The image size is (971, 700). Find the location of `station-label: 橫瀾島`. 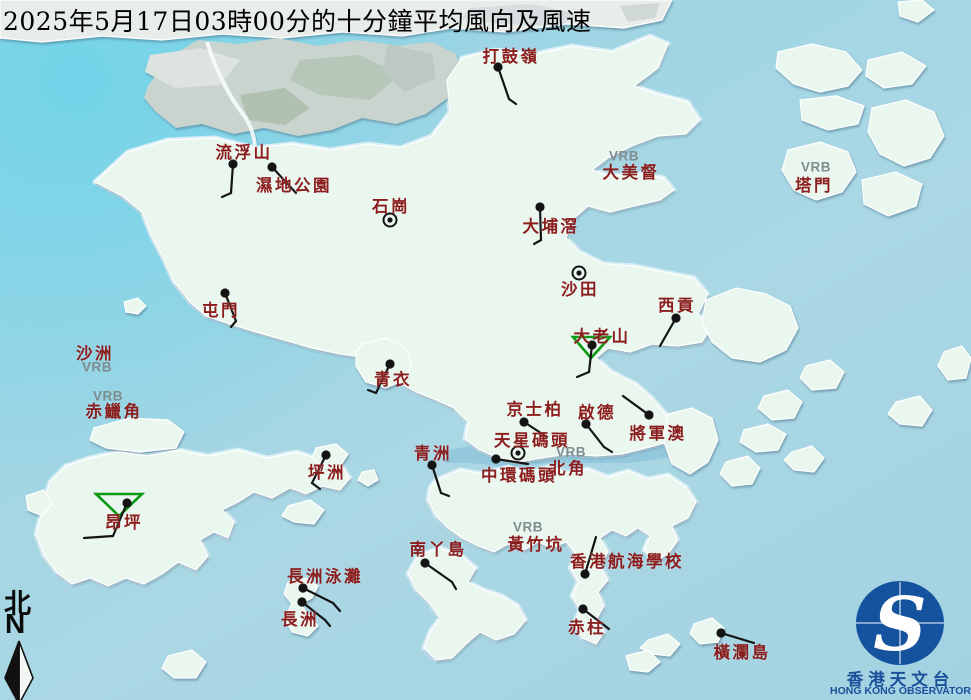

station-label: 橫瀾島 is located at coordinates (742, 652).